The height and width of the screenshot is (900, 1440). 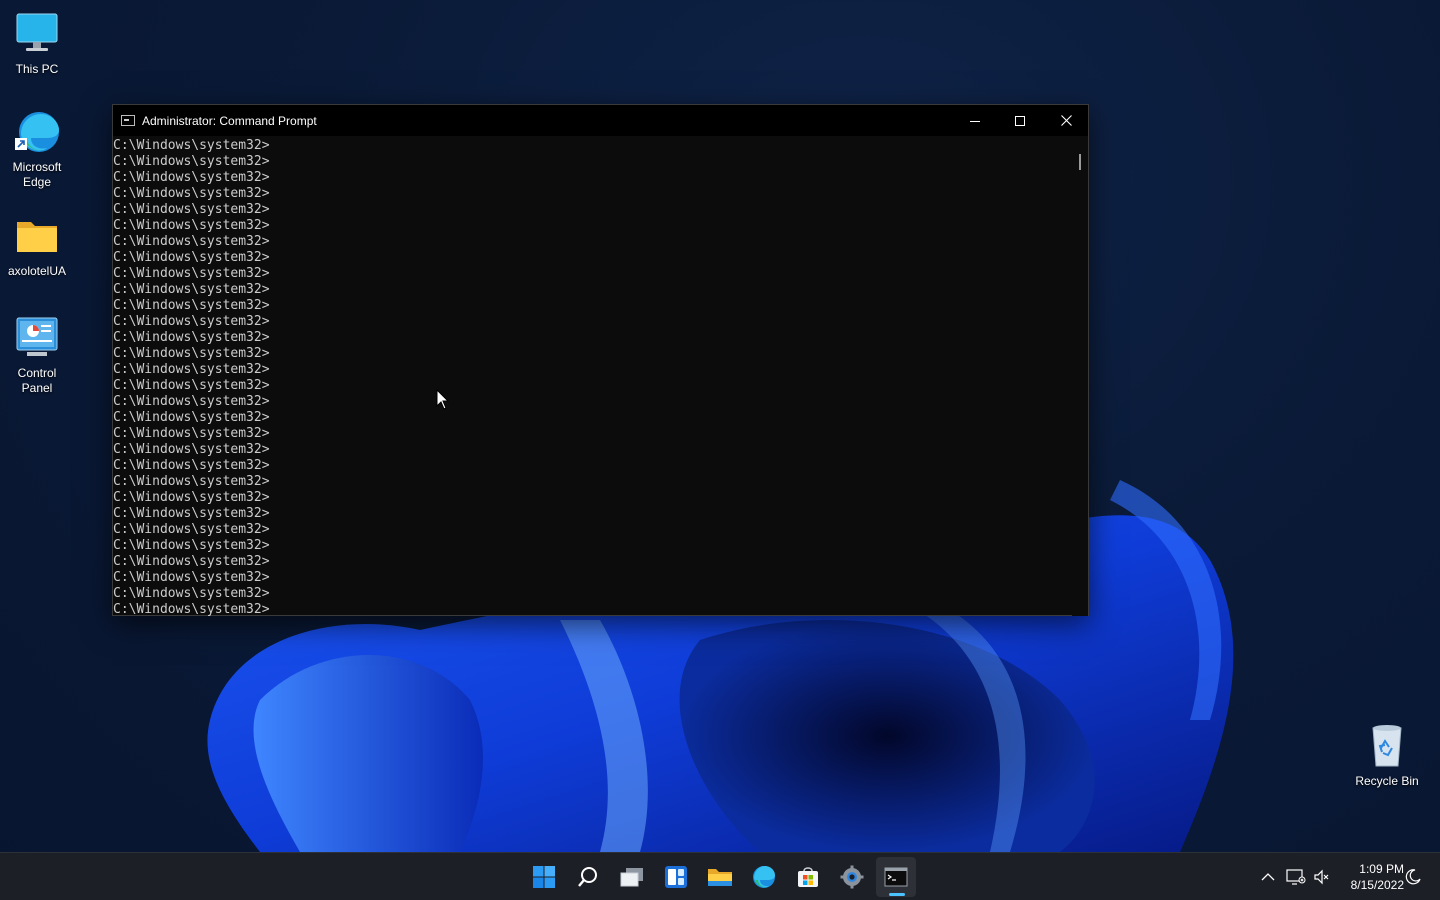 What do you see at coordinates (897, 894) in the screenshot?
I see `active-app-indicator` at bounding box center [897, 894].